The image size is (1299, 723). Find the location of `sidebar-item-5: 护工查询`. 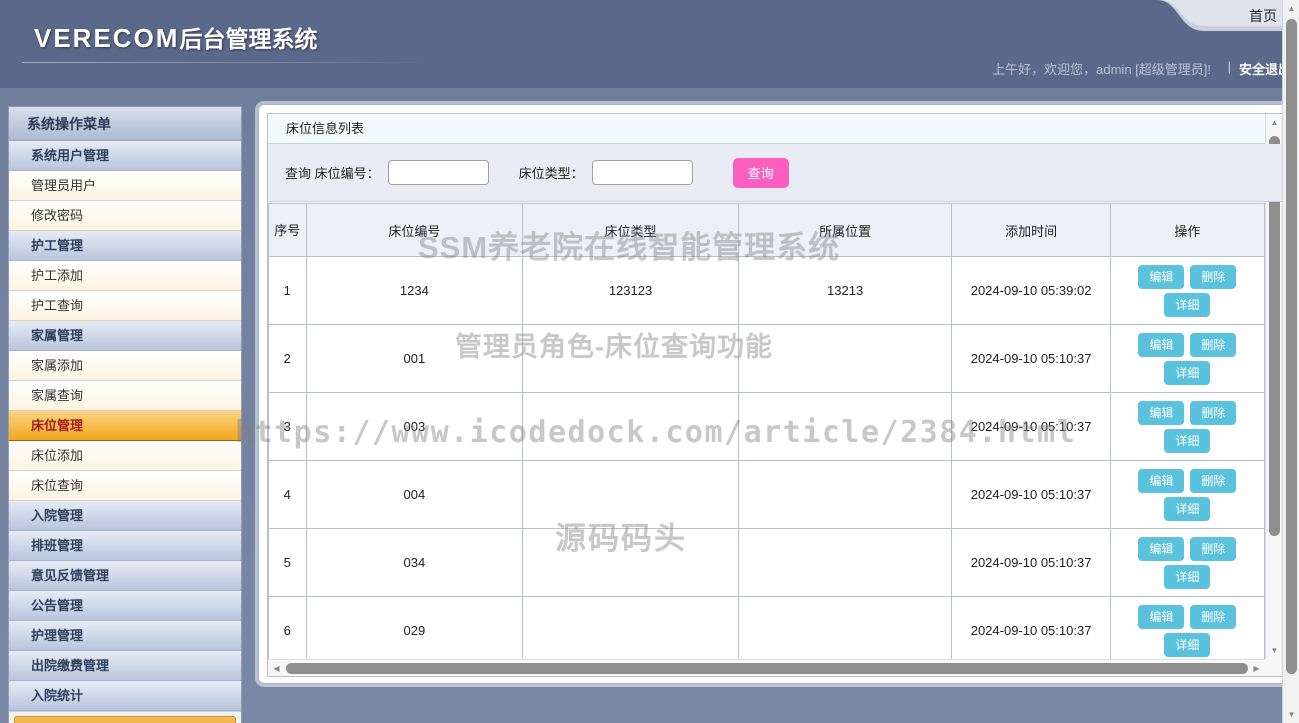

sidebar-item-5: 护工查询 is located at coordinates (125, 306).